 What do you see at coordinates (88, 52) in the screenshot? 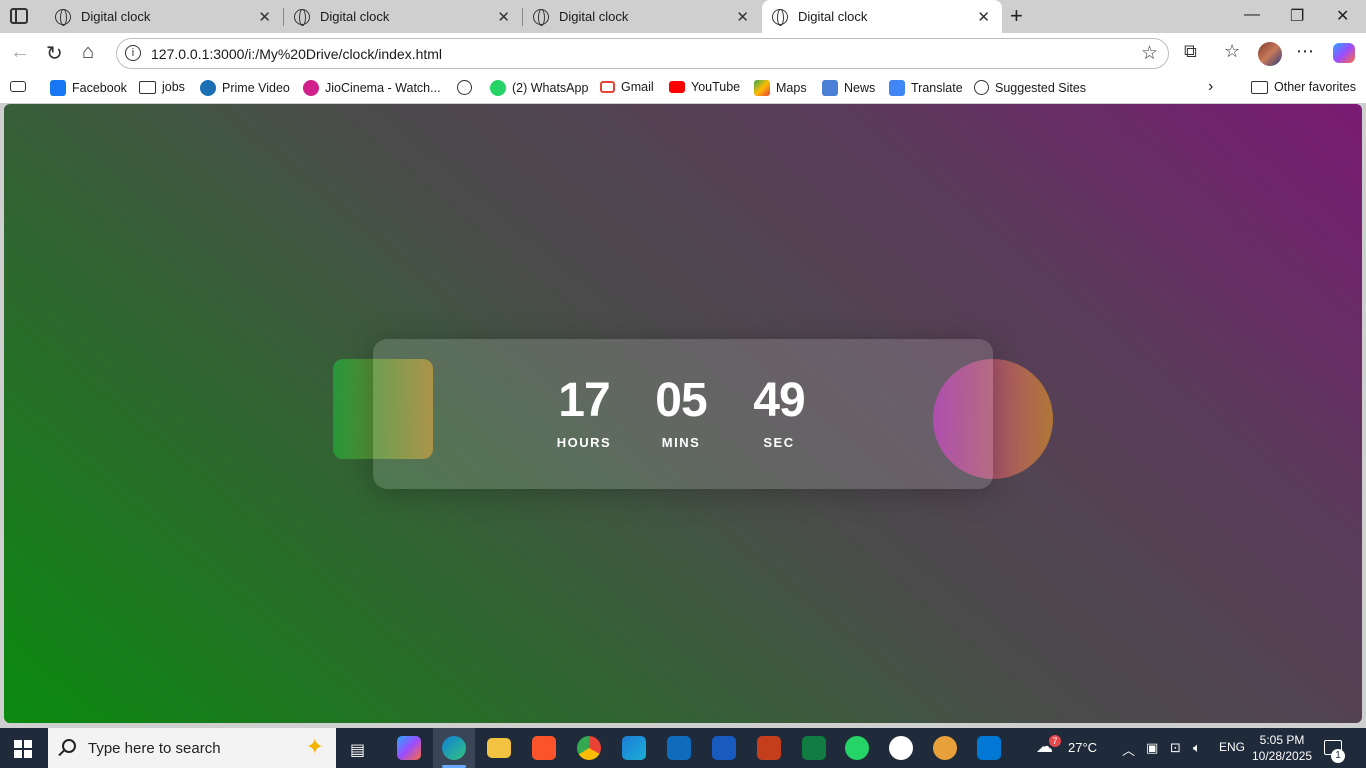
I see `home-icon: ⌂` at bounding box center [88, 52].